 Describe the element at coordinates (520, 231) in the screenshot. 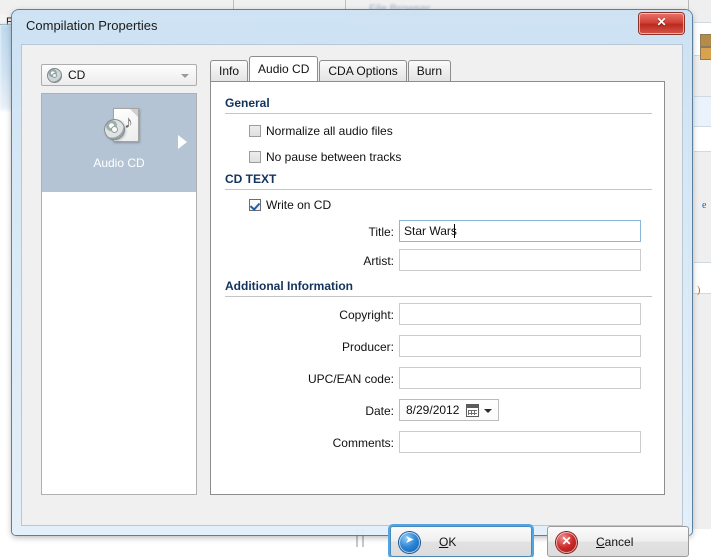

I see `title-input` at that location.